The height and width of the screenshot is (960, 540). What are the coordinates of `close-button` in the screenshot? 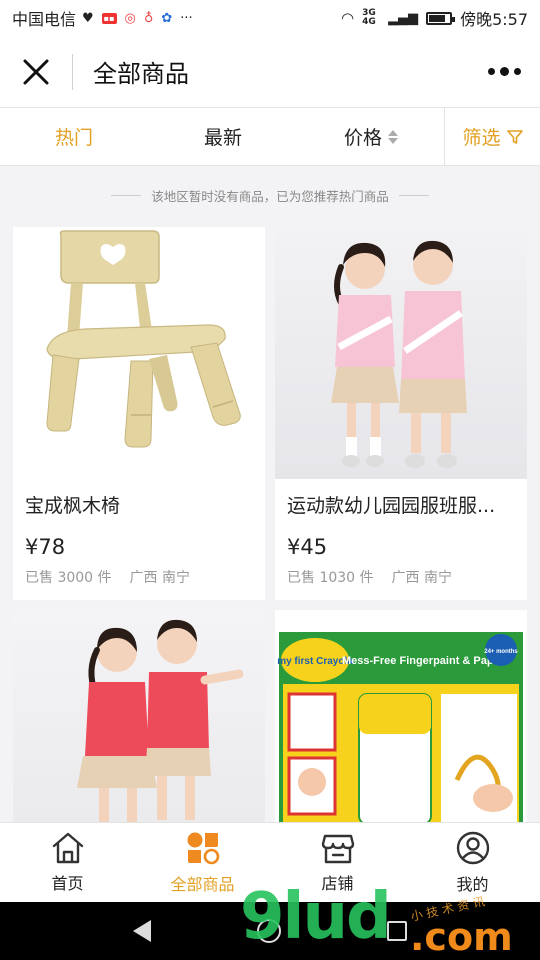 It's located at (36, 72).